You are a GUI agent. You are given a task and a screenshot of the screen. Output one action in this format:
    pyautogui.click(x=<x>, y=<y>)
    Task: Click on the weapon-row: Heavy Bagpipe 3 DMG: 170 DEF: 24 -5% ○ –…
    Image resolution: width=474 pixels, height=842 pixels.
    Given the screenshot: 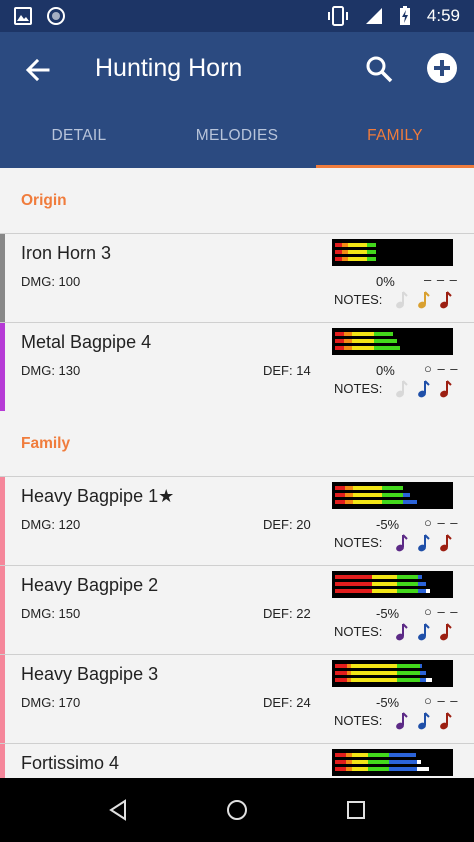 What is the action you would take?
    pyautogui.click(x=237, y=698)
    